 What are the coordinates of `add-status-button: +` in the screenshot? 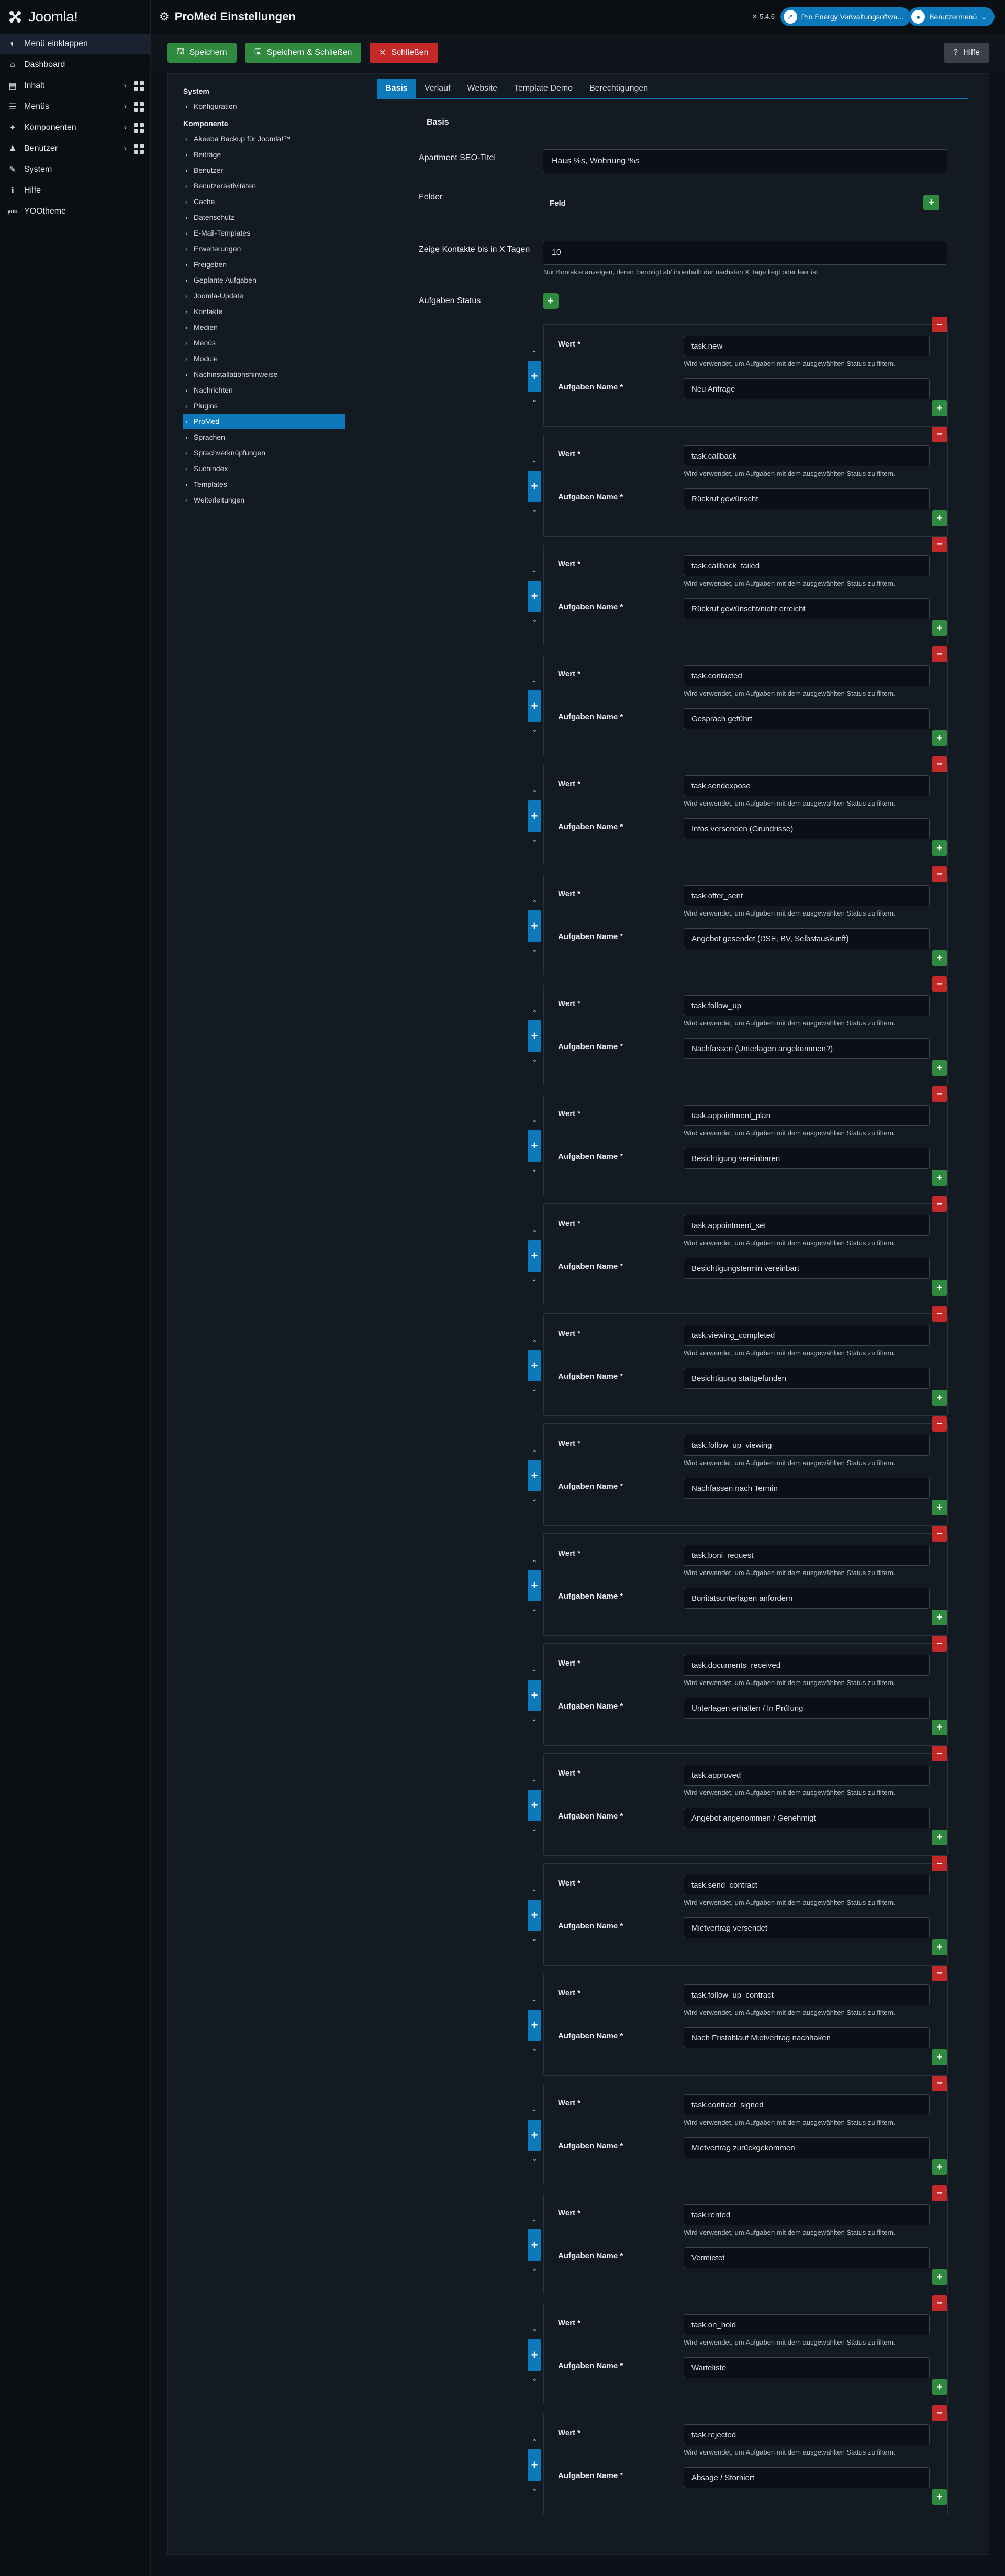 It's located at (551, 301).